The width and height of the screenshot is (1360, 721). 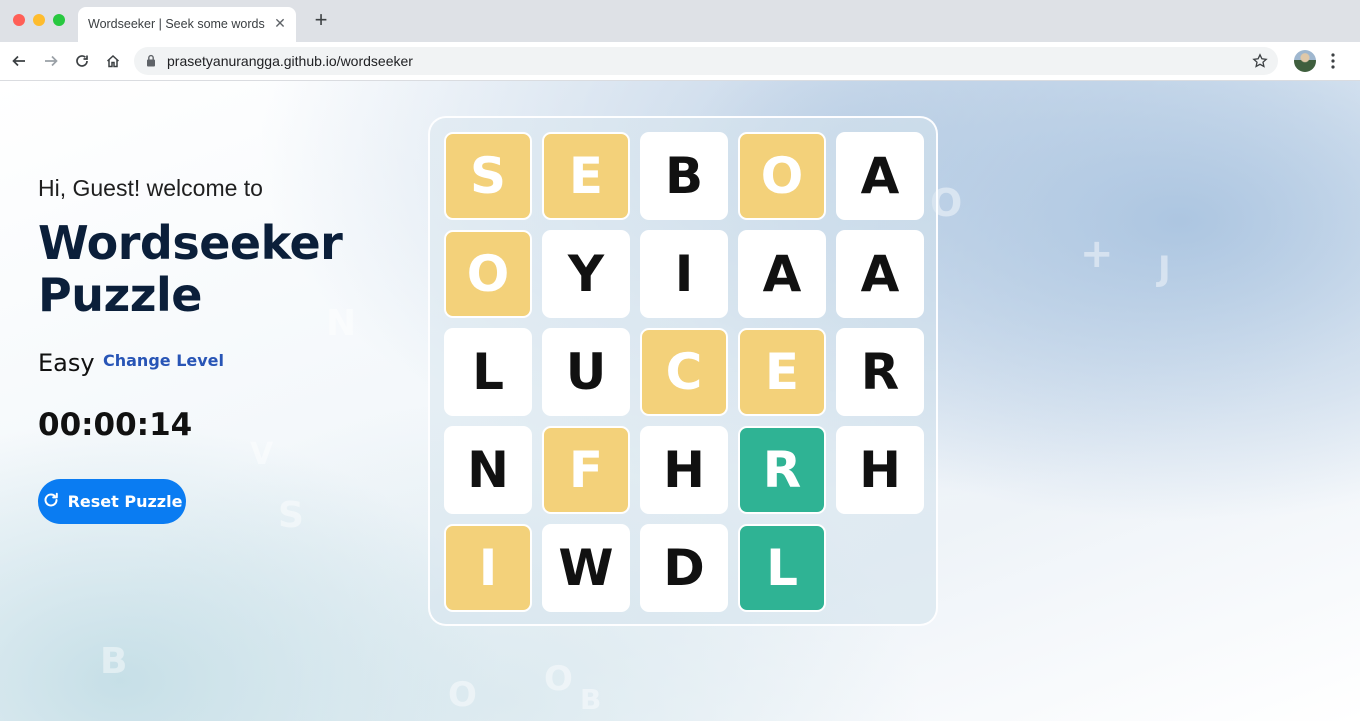 I want to click on plus-icon: +, so click(x=321, y=20).